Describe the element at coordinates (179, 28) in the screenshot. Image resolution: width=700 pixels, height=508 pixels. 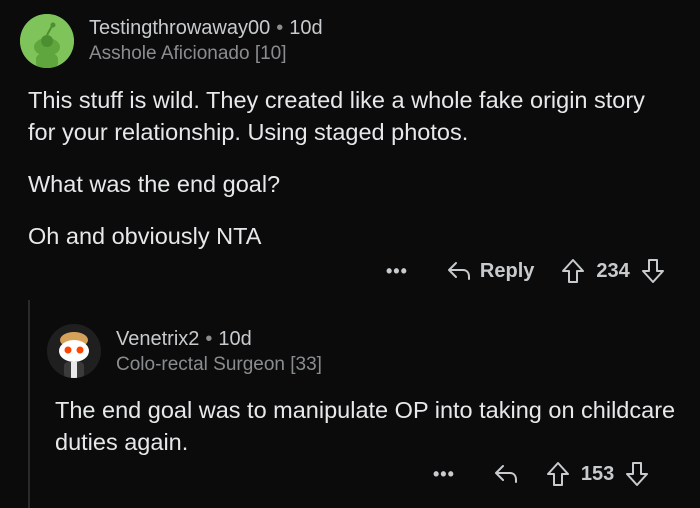
I see `username-text: Testingthrowaway00` at that location.